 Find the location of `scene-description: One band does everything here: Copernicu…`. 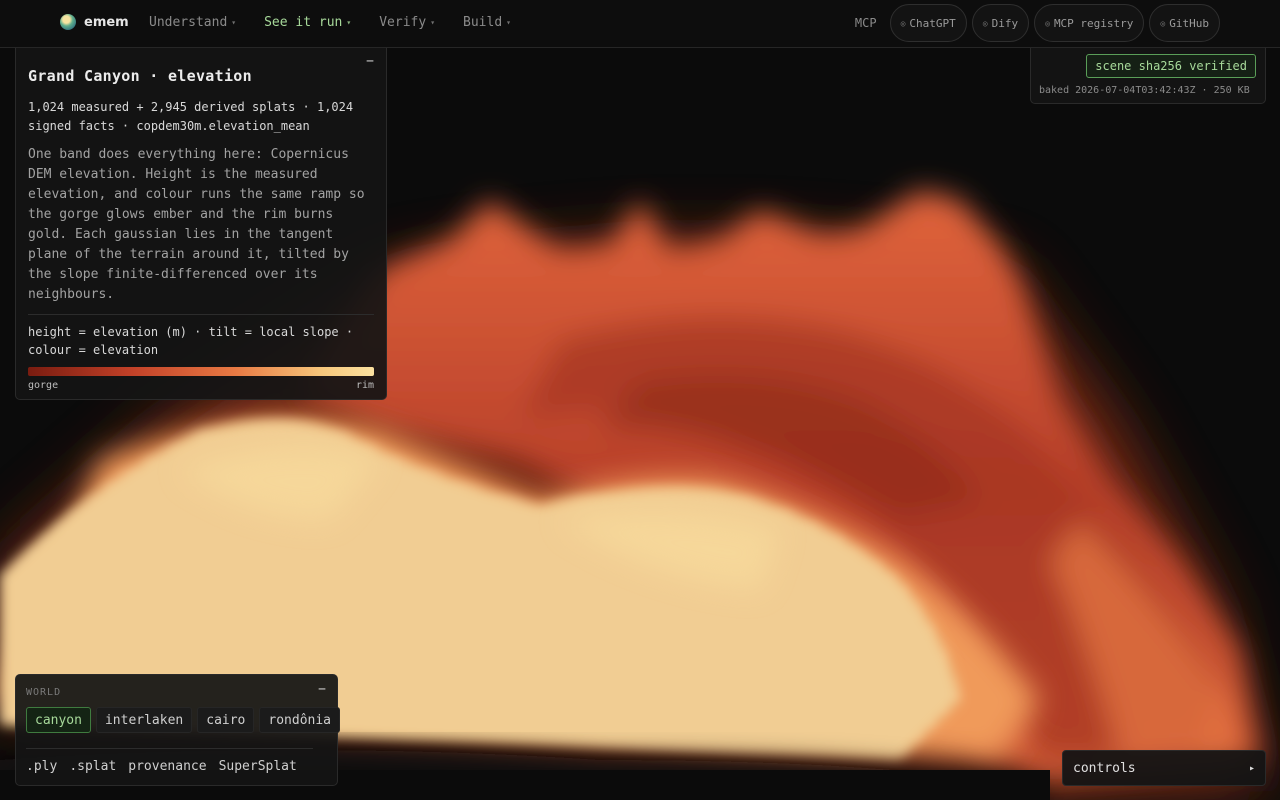

scene-description: One band does everything here: Copernicu… is located at coordinates (196, 224).